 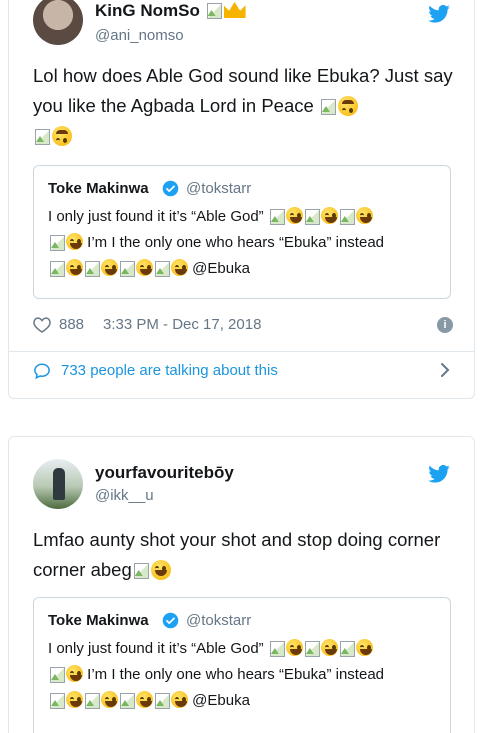 I want to click on info-icon: i, so click(x=445, y=325).